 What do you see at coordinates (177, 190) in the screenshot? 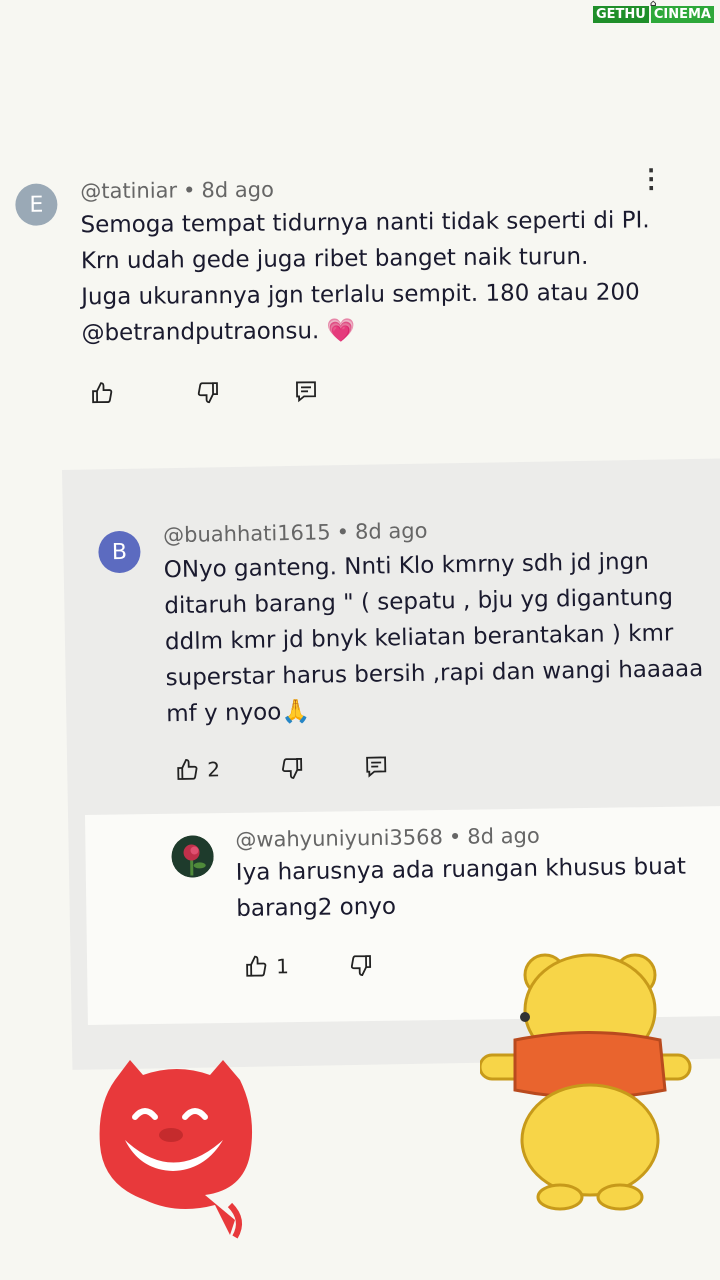
I see `comment-meta: @tatiniar • 8d ago` at bounding box center [177, 190].